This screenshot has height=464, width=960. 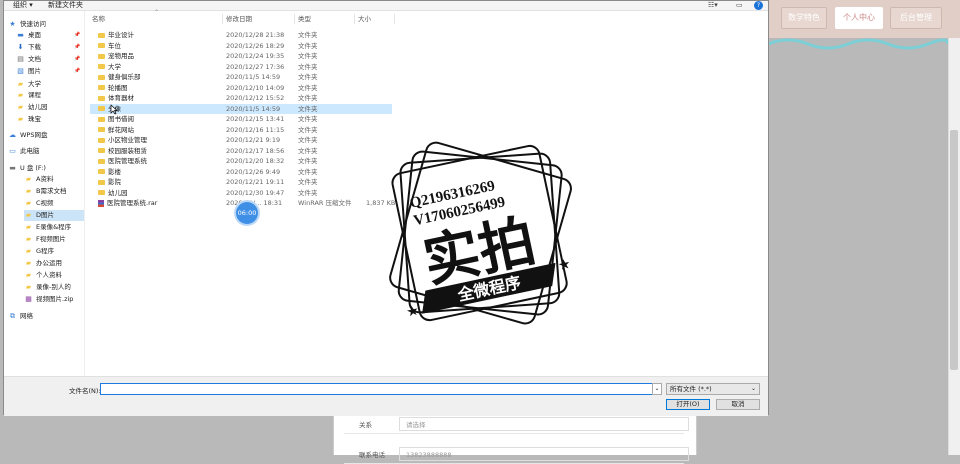 I want to click on nav-item: ▤ 文档 📌, so click(x=50, y=59).